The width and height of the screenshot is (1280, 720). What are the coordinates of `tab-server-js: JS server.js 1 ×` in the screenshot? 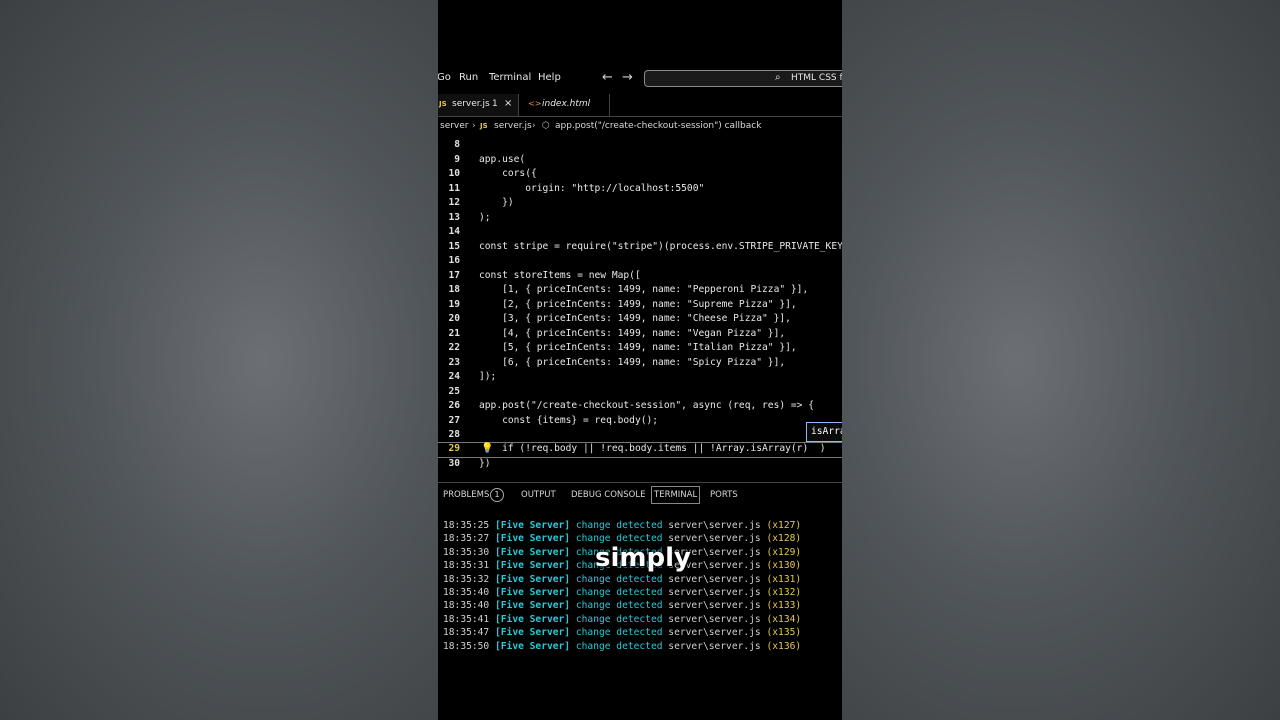 It's located at (478, 105).